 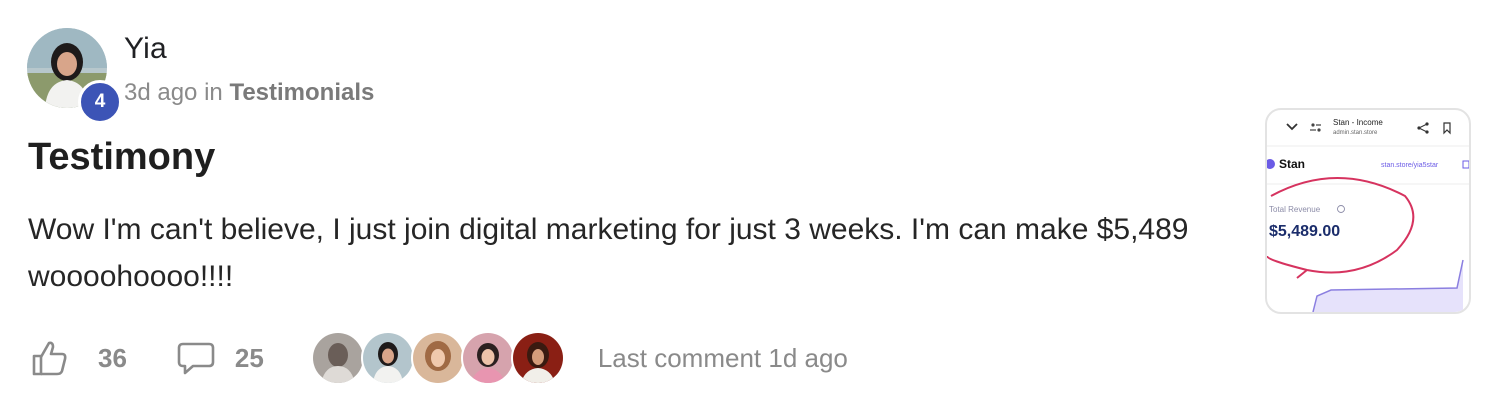 I want to click on author-name: Yia, so click(x=145, y=49).